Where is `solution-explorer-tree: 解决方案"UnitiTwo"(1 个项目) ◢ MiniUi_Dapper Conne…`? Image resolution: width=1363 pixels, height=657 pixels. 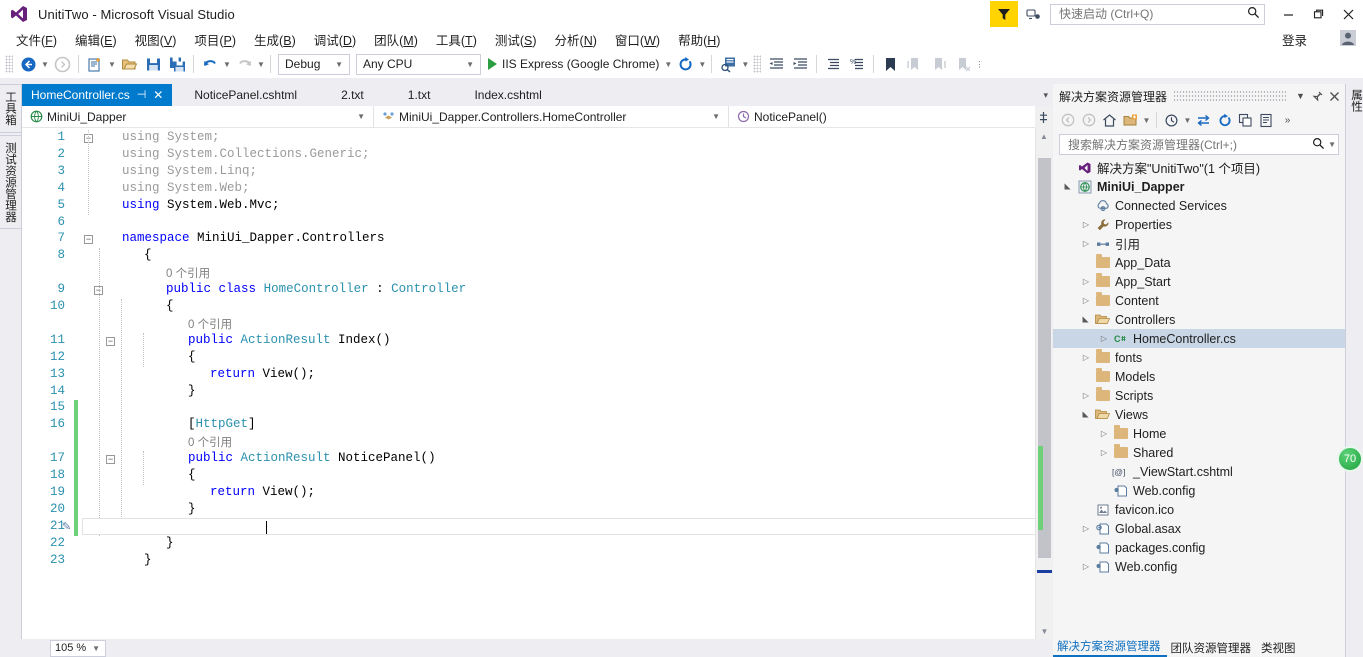
solution-explorer-tree: 解决方案"UnitiTwo"(1 个项目) ◢ MiniUi_Dapper Conne… is located at coordinates (1199, 383).